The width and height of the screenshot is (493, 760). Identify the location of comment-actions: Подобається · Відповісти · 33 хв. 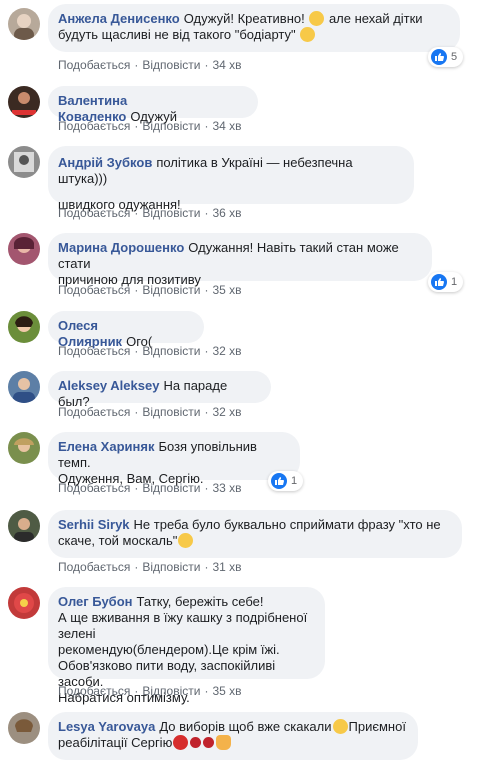
(150, 488).